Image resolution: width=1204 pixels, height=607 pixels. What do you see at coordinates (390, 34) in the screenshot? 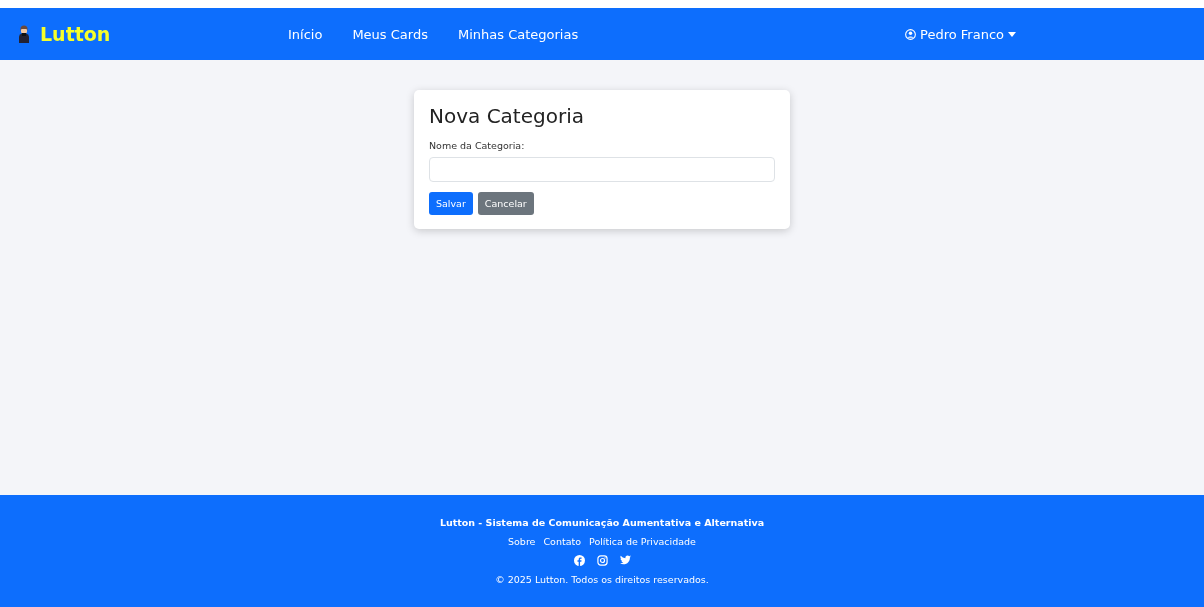
I see `nav-link: Meus Cards` at bounding box center [390, 34].